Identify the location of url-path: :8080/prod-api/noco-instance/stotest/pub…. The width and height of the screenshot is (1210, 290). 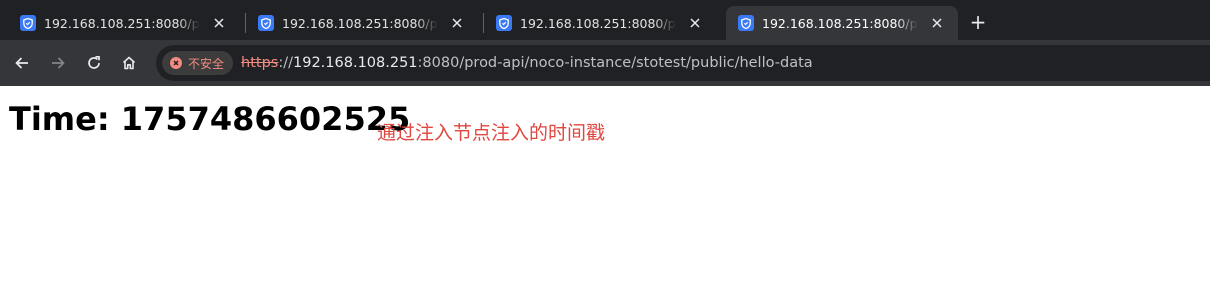
(615, 63).